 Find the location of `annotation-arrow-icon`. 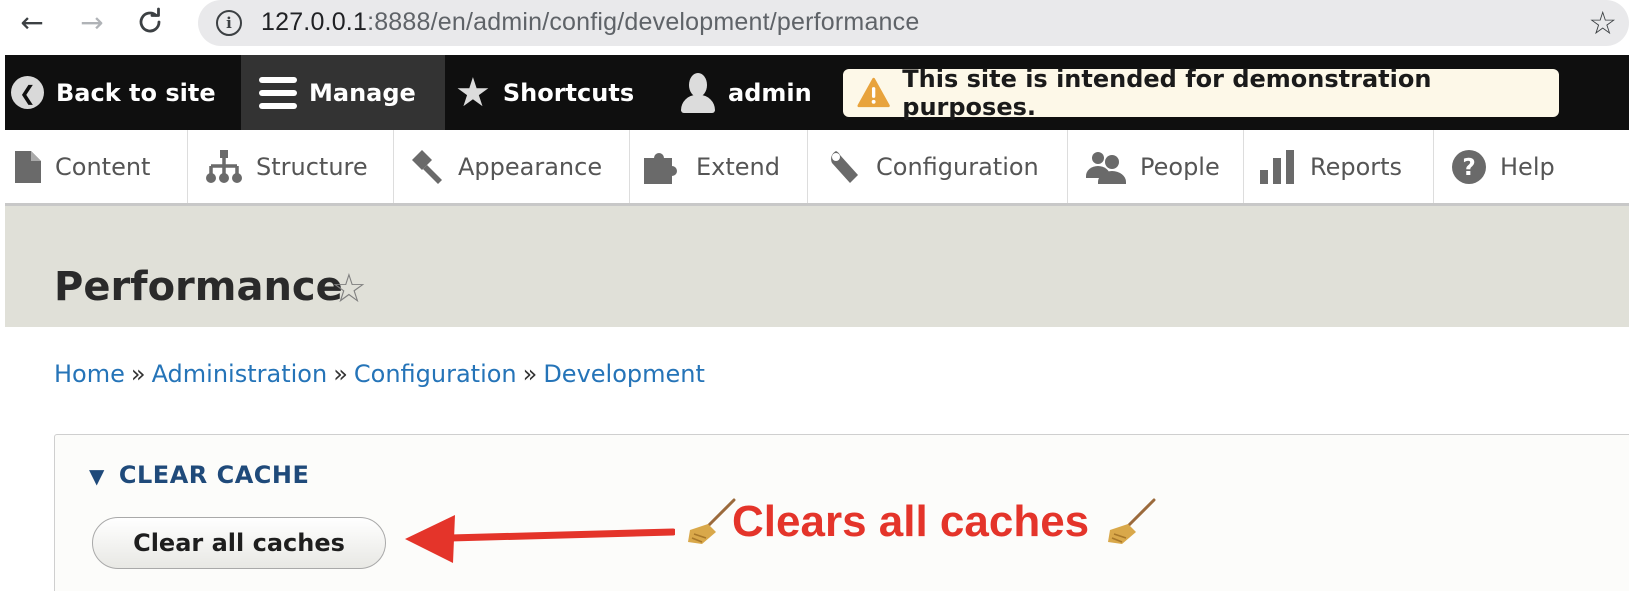

annotation-arrow-icon is located at coordinates (540, 539).